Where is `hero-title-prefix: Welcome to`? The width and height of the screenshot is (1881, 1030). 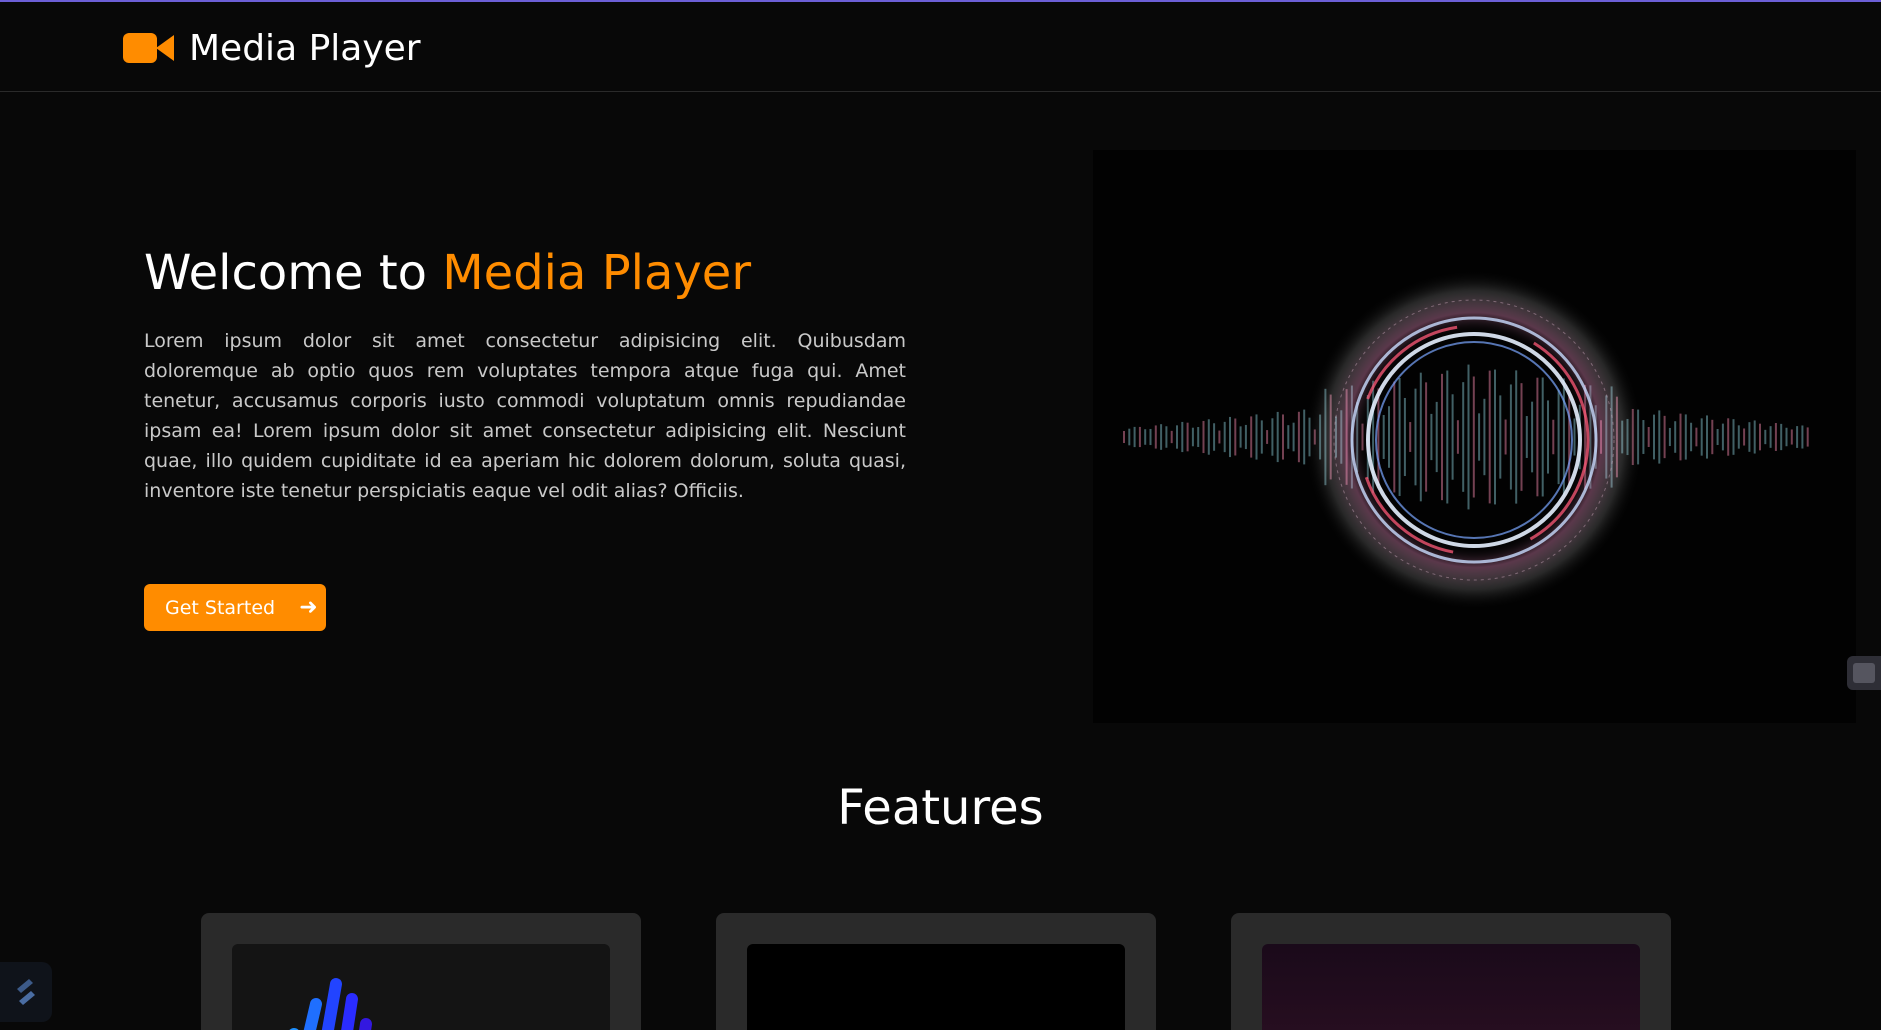 hero-title-prefix: Welcome to is located at coordinates (293, 273).